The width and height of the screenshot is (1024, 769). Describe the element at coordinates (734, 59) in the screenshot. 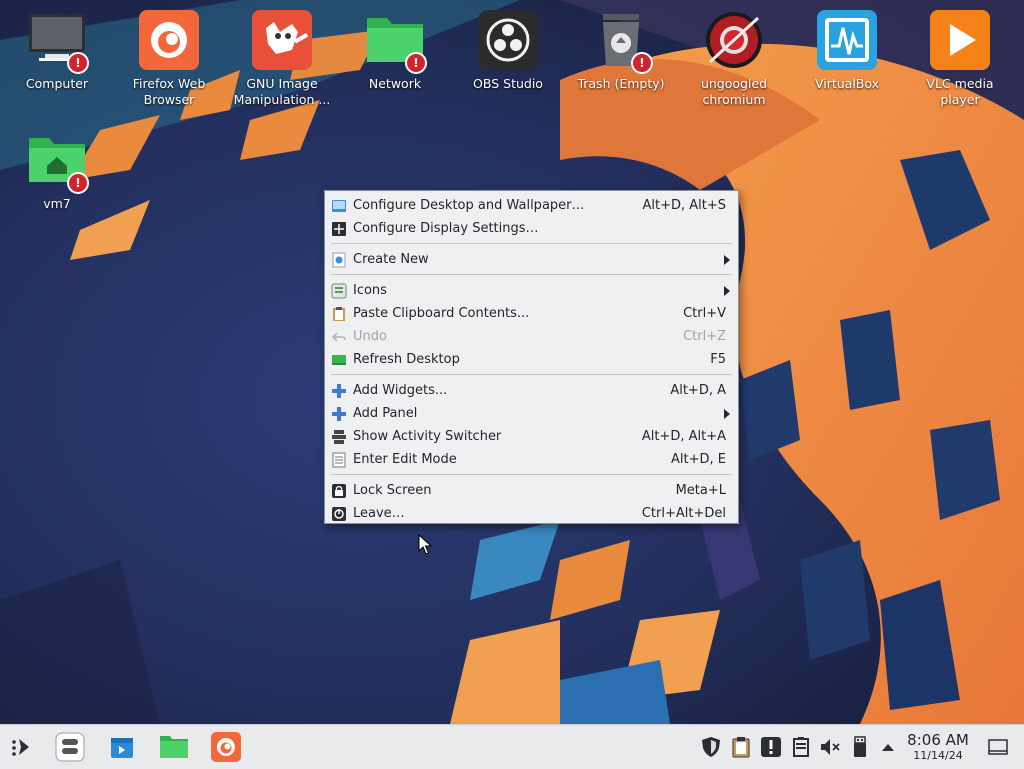

I see `desktop-icon-chromium: ungoogled chromium` at that location.